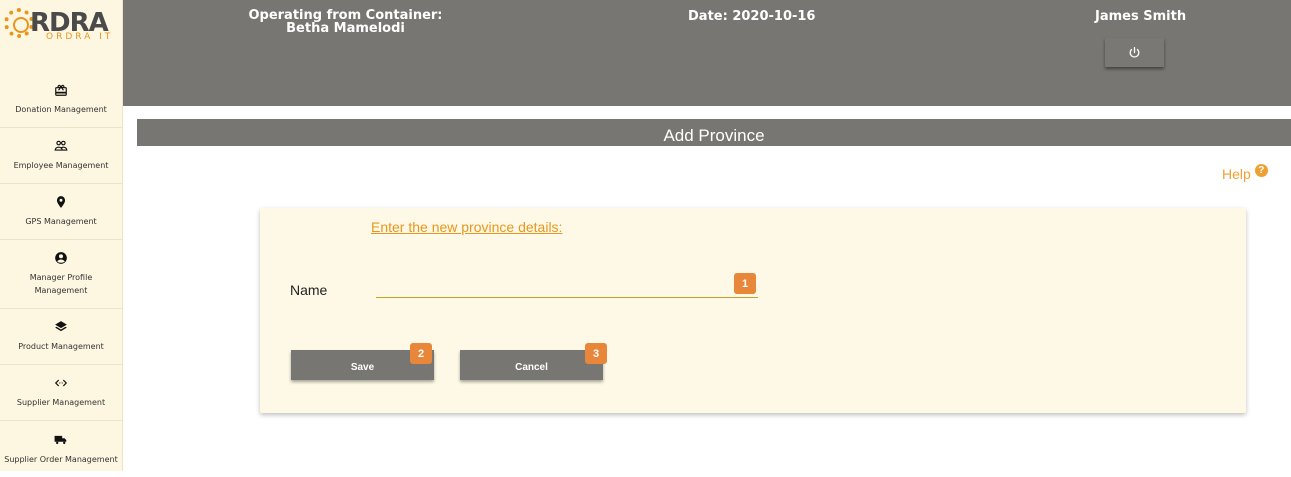 The image size is (1291, 477). I want to click on sidebar-item-label: Supplier Management, so click(61, 402).